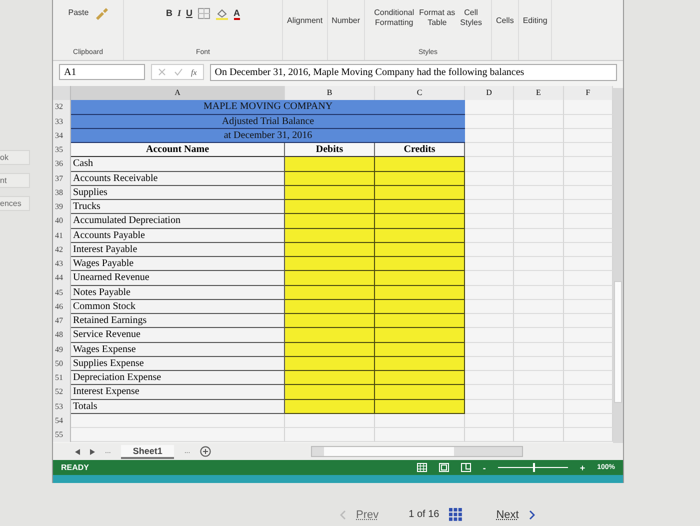 This screenshot has width=700, height=526. What do you see at coordinates (15, 203) in the screenshot?
I see `sidebar-link: ences` at bounding box center [15, 203].